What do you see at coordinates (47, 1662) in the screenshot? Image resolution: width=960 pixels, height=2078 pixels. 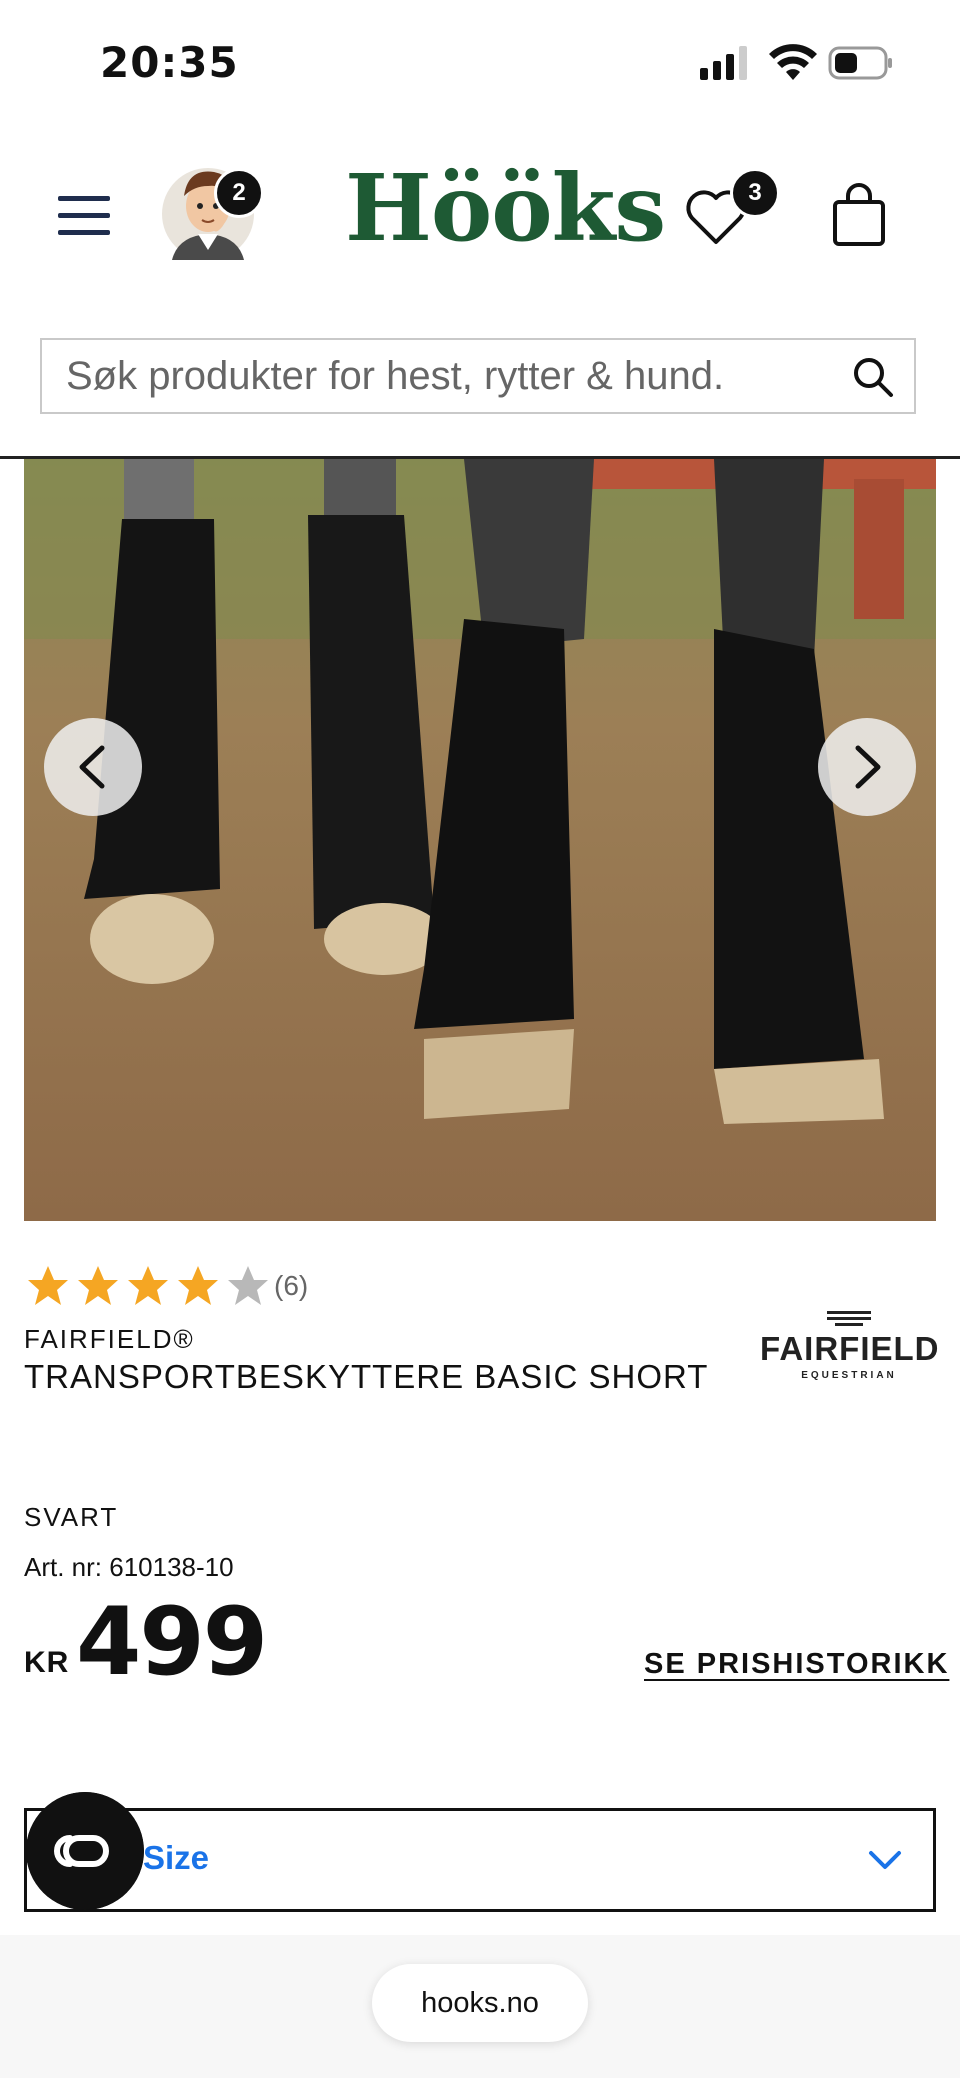 I see `price-currency: KR` at bounding box center [47, 1662].